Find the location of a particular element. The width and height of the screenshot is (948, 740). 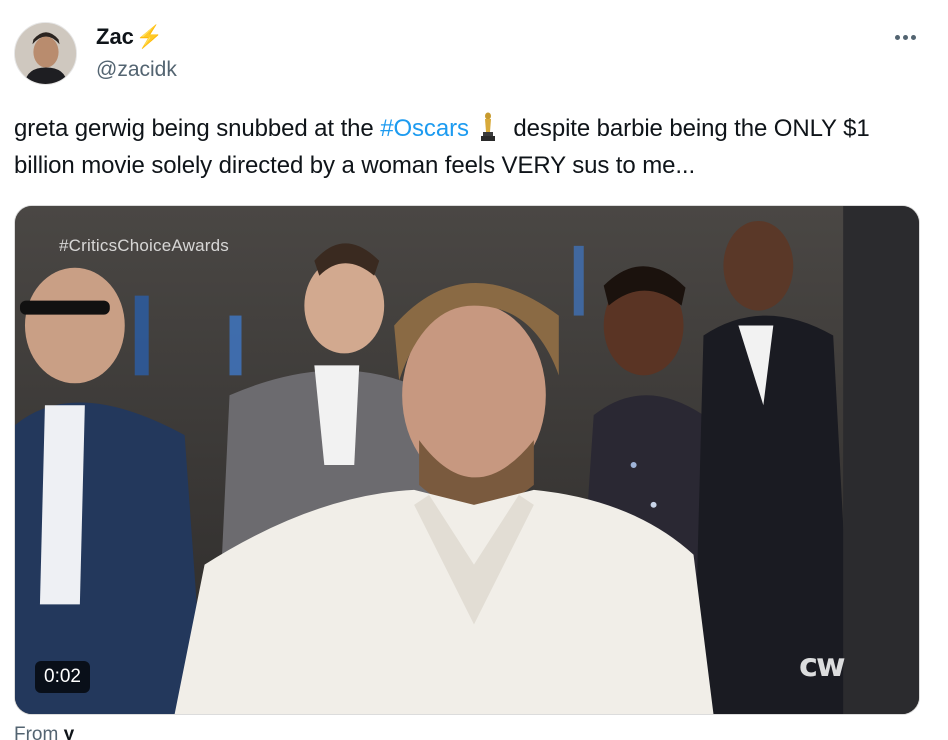

from-prefix: From is located at coordinates (39, 732).